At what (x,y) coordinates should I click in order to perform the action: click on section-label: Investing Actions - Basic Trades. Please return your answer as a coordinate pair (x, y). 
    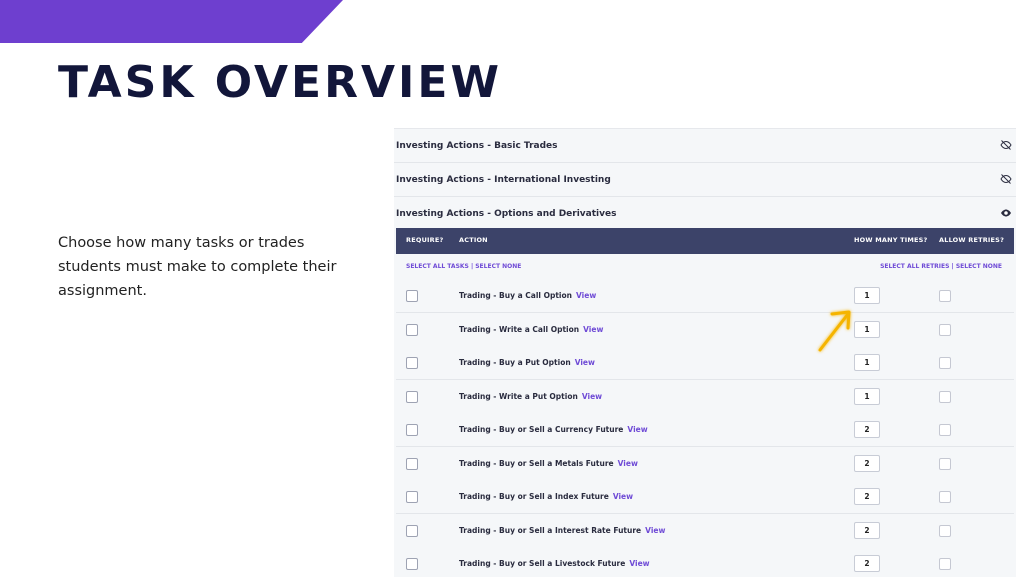
    Looking at the image, I should click on (477, 145).